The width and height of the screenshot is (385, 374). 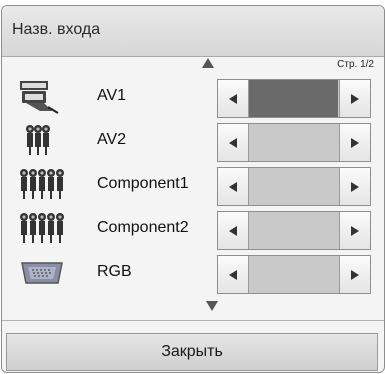 What do you see at coordinates (355, 64) in the screenshot?
I see `page-indicator: Стр. 1/2` at bounding box center [355, 64].